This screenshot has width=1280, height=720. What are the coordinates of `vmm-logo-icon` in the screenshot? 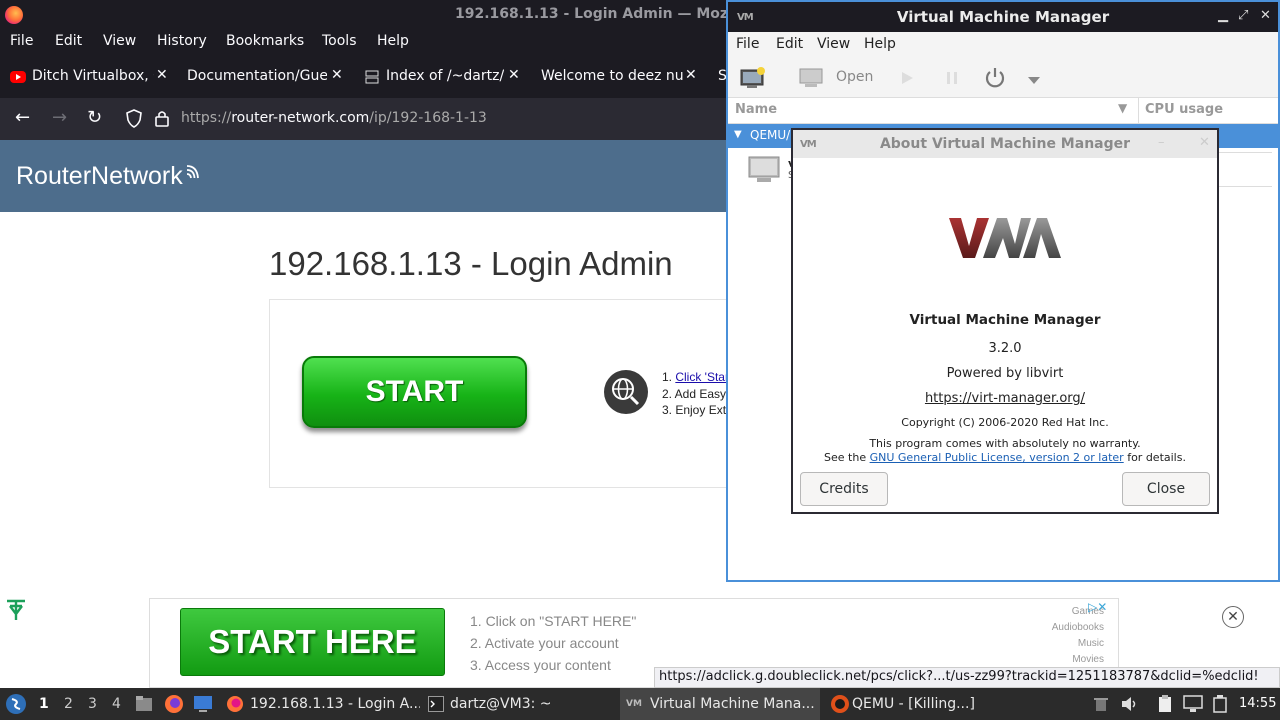 It's located at (1005, 240).